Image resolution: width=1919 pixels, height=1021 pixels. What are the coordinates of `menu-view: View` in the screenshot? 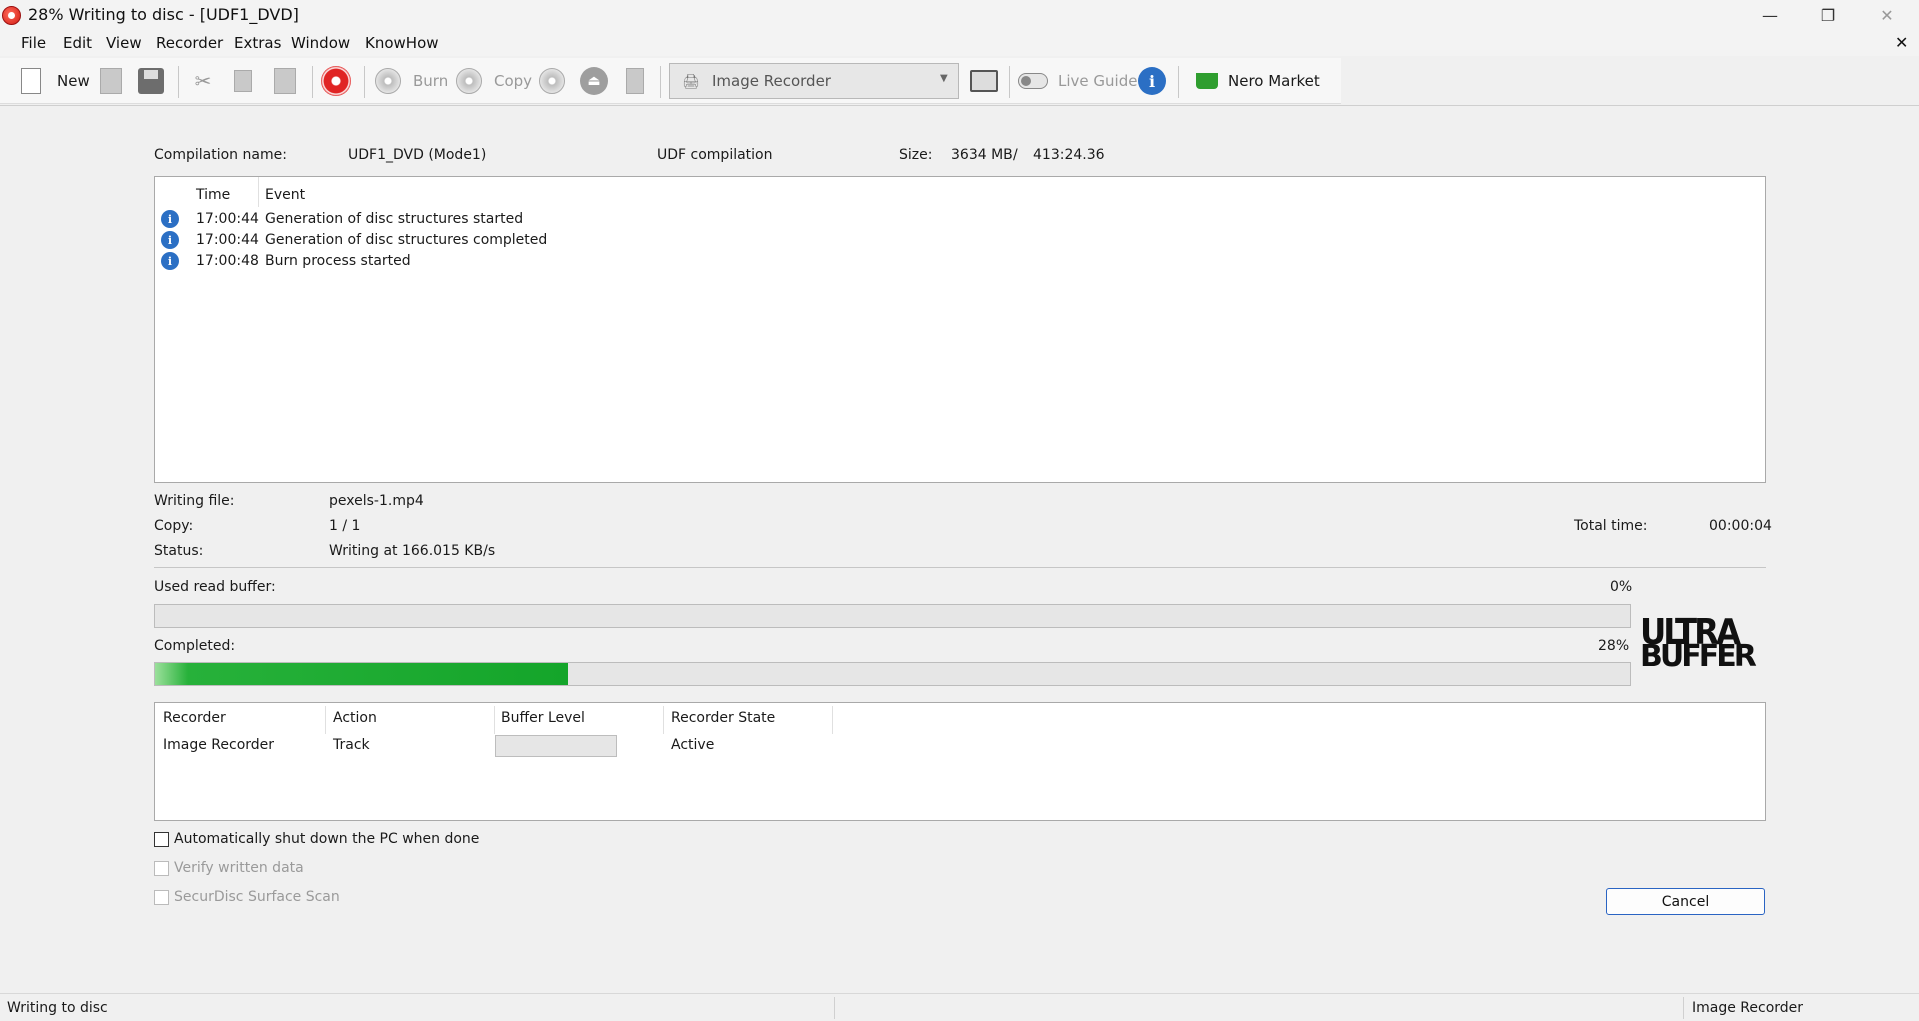 It's located at (124, 43).